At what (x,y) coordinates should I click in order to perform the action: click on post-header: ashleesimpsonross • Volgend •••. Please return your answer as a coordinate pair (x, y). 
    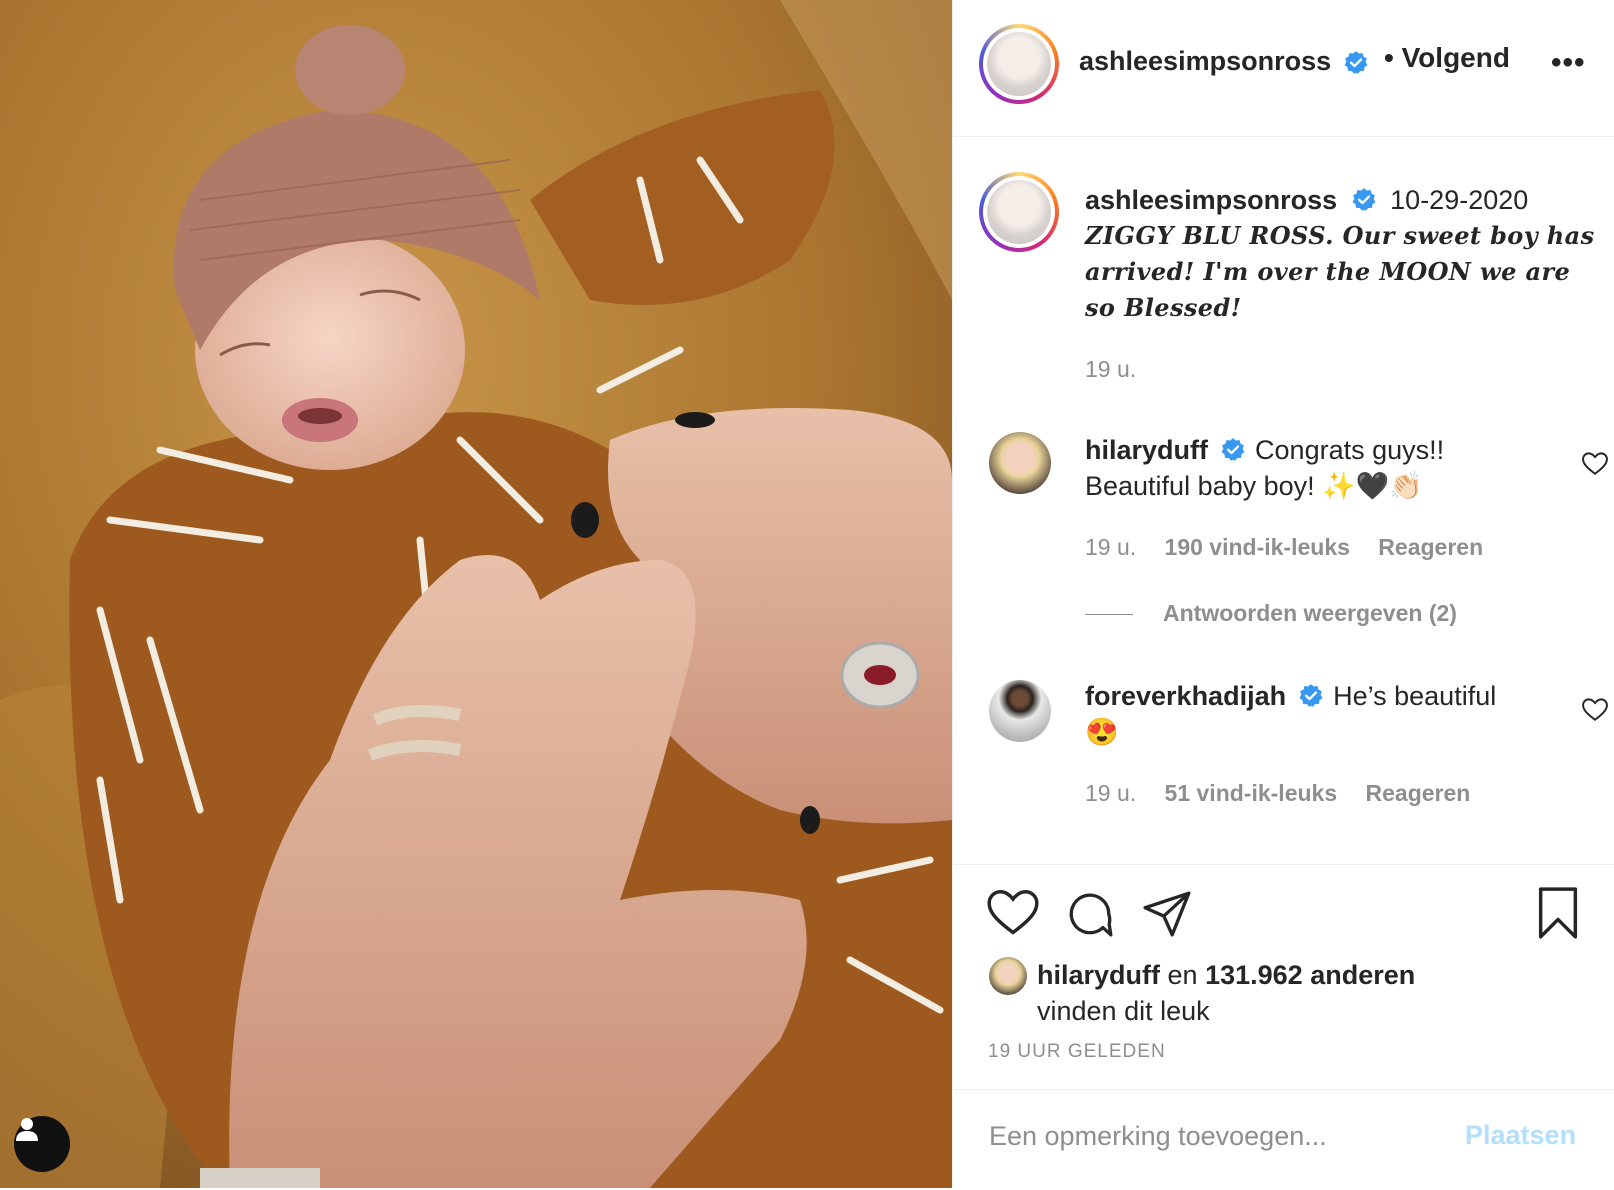
    Looking at the image, I should click on (1283, 68).